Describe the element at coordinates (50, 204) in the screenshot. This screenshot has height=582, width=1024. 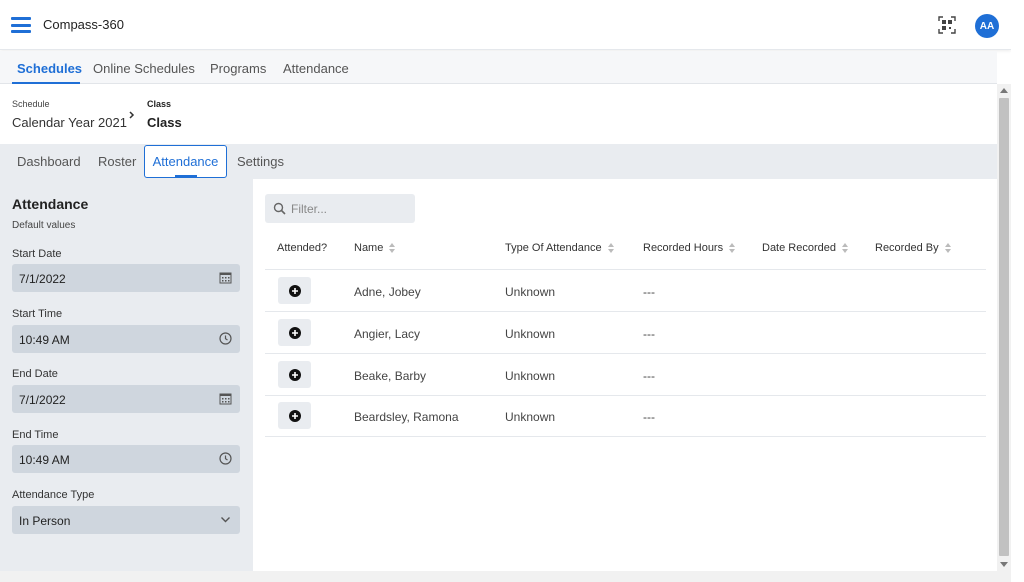
I see `panel-title: Attendance` at that location.